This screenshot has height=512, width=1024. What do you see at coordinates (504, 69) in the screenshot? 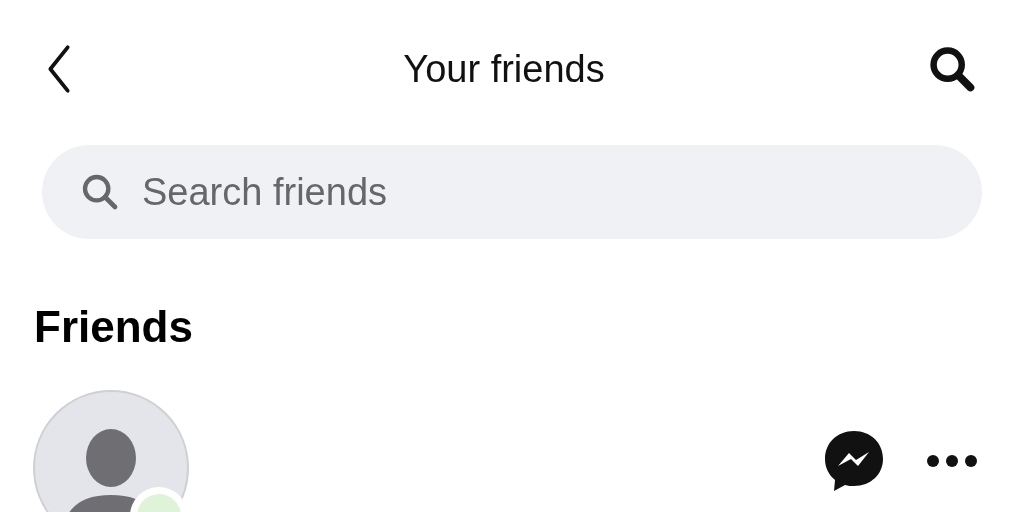
I see `page-title: Your friends` at bounding box center [504, 69].